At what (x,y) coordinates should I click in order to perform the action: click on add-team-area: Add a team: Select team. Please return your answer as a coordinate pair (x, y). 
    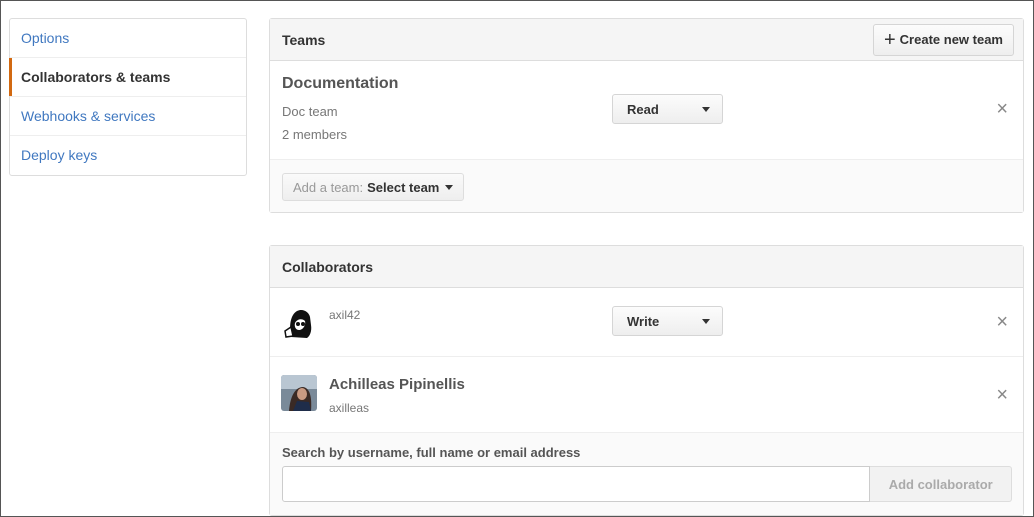
    Looking at the image, I should click on (646, 186).